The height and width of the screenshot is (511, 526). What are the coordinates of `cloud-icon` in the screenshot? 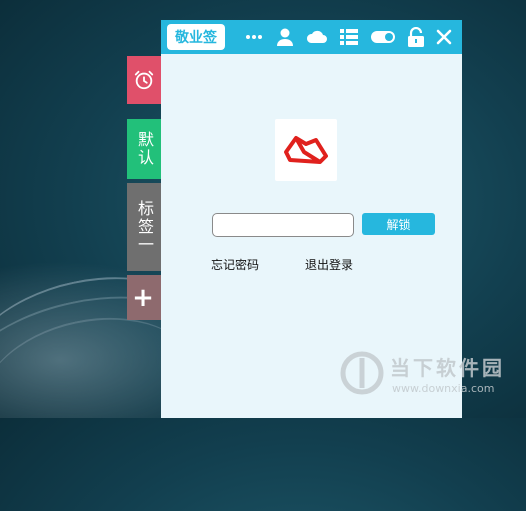 It's located at (317, 37).